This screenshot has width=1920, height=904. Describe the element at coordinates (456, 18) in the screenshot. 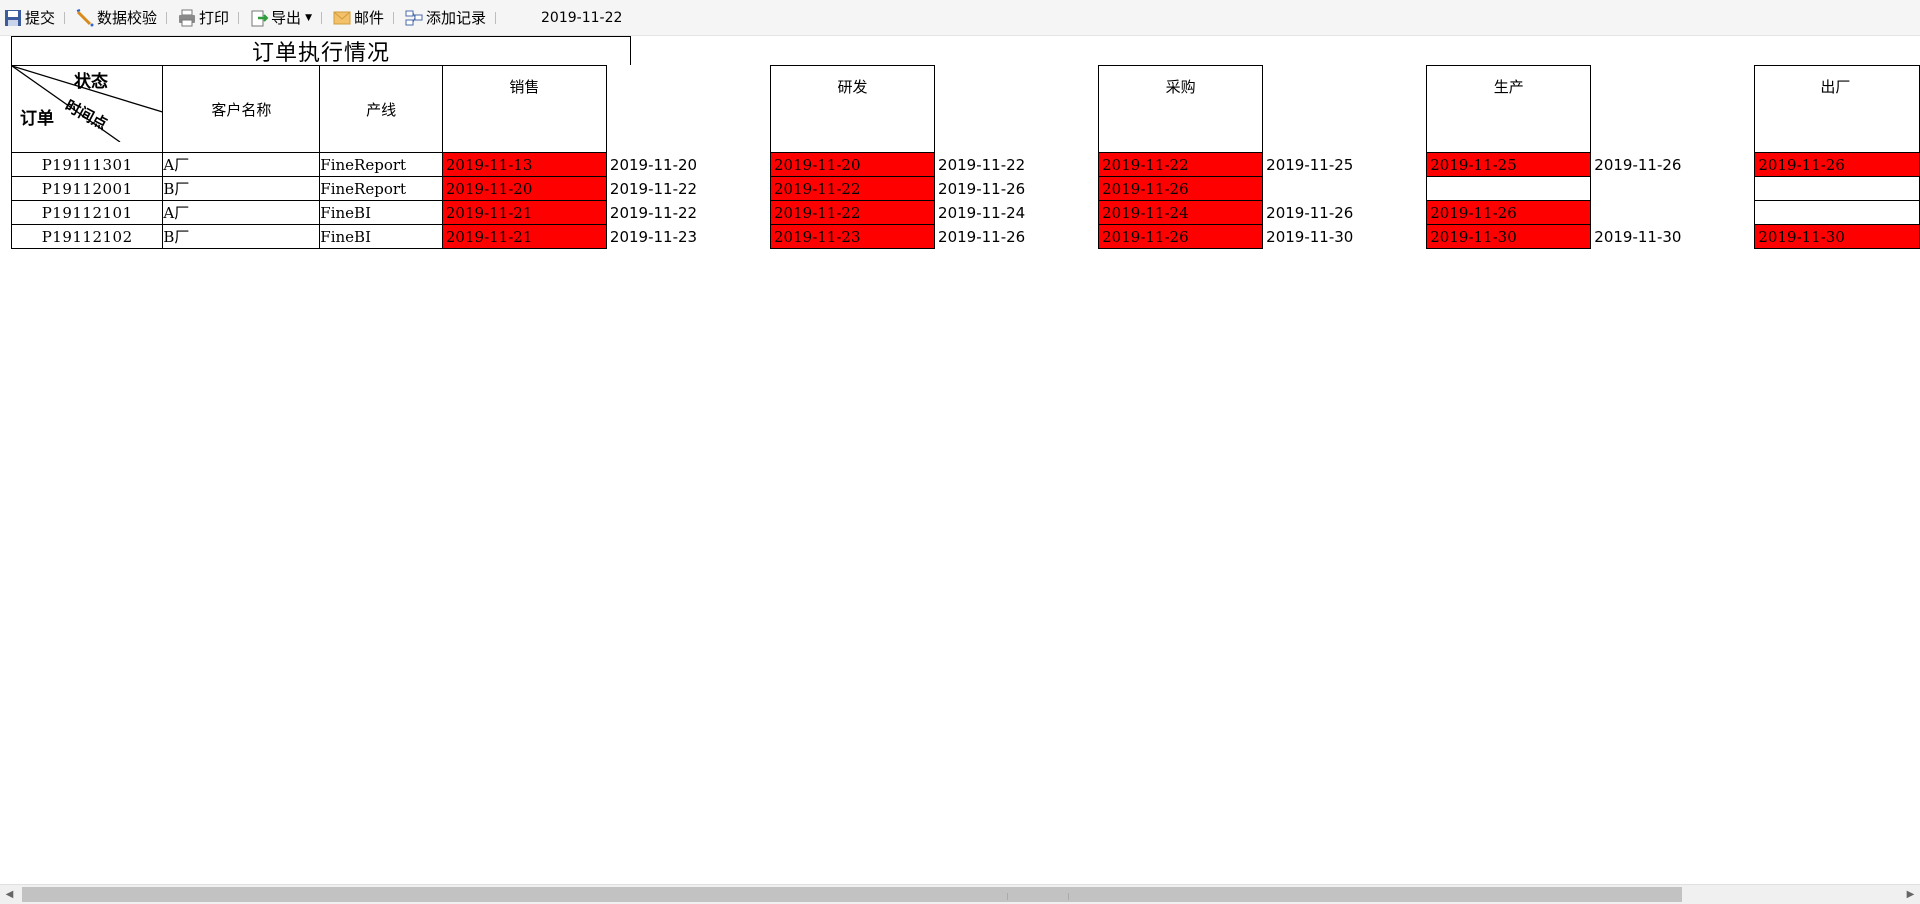

I see `add-record-label: 添加记录` at that location.